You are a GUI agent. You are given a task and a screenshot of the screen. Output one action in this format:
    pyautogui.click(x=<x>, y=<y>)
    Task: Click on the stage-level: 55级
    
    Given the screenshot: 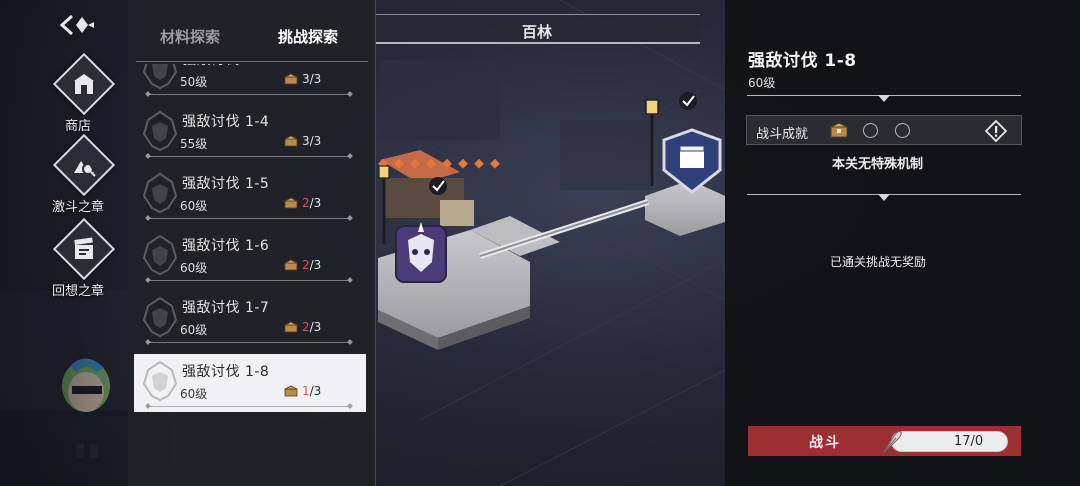 What is the action you would take?
    pyautogui.click(x=194, y=144)
    